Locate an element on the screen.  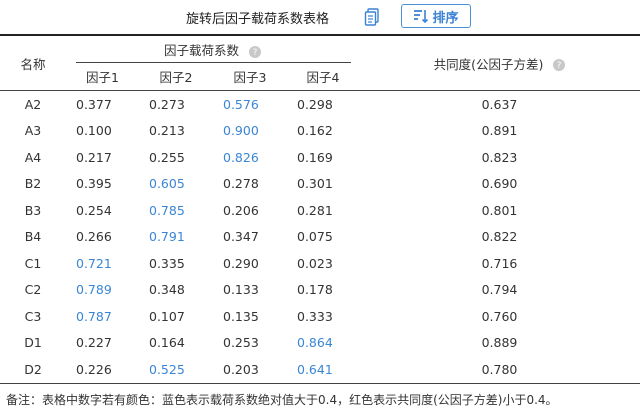
column-header-factor-2: 因子2 is located at coordinates (176, 77).